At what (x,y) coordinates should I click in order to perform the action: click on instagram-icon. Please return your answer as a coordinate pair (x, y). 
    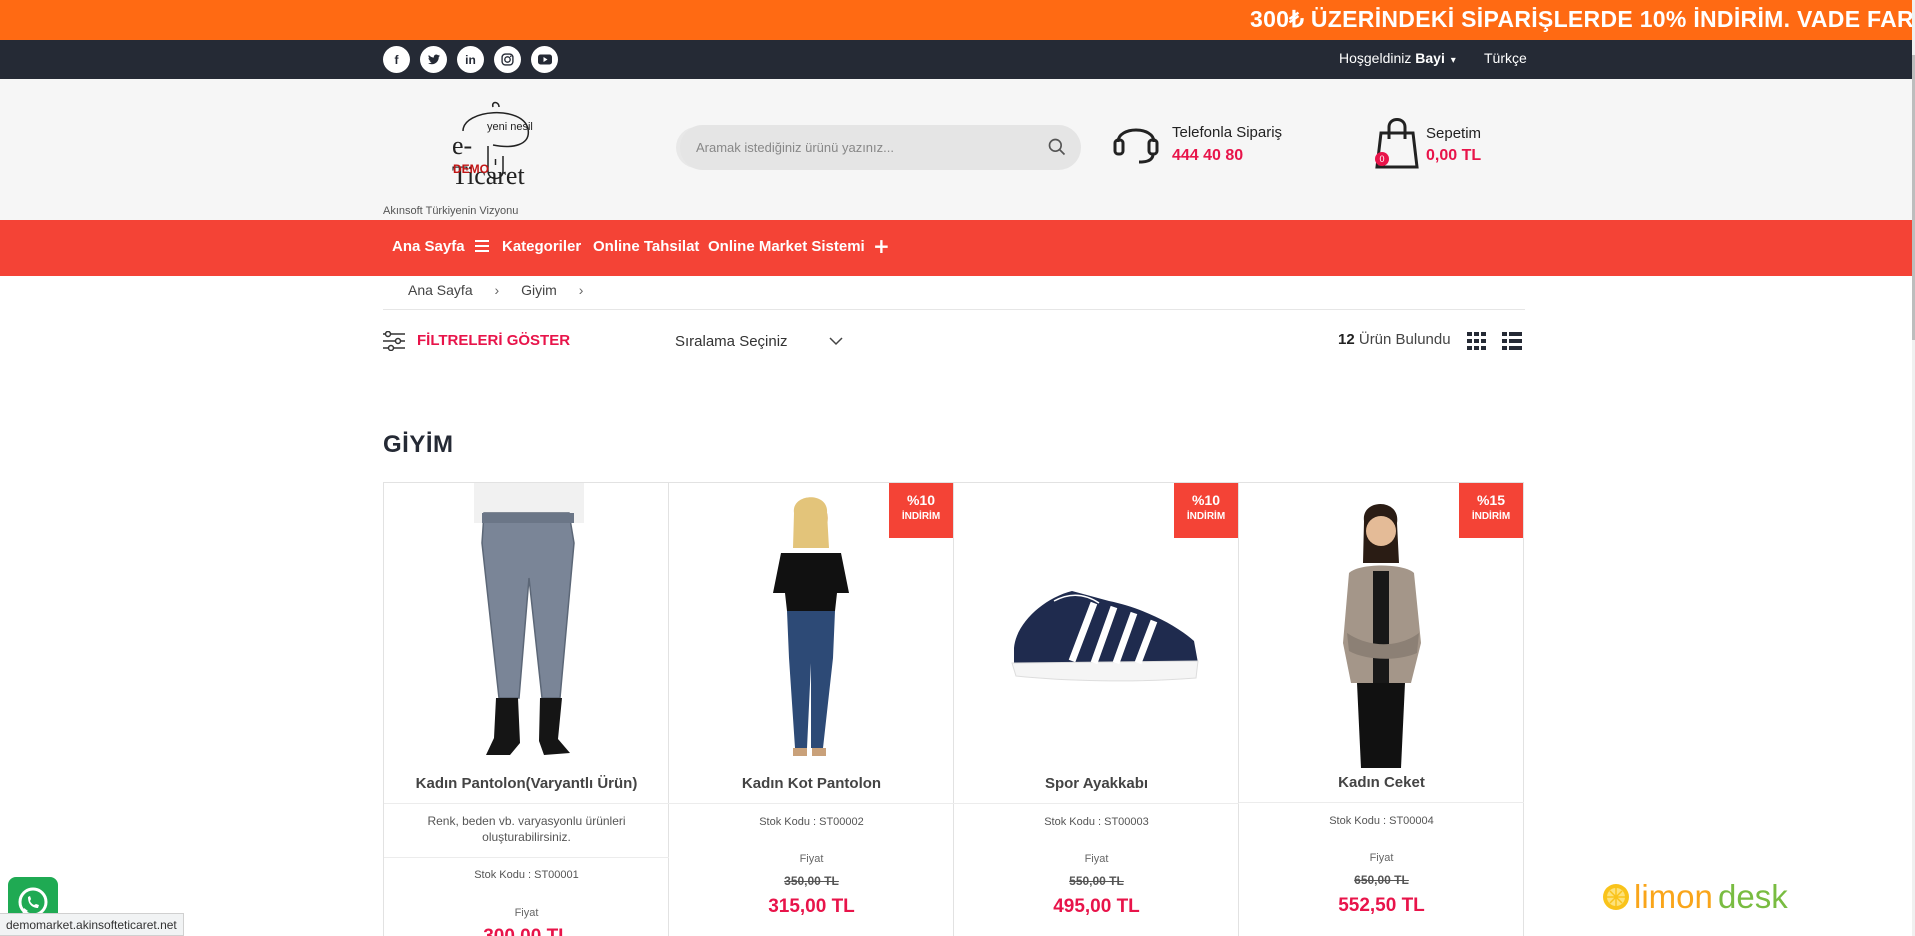
    Looking at the image, I should click on (507, 59).